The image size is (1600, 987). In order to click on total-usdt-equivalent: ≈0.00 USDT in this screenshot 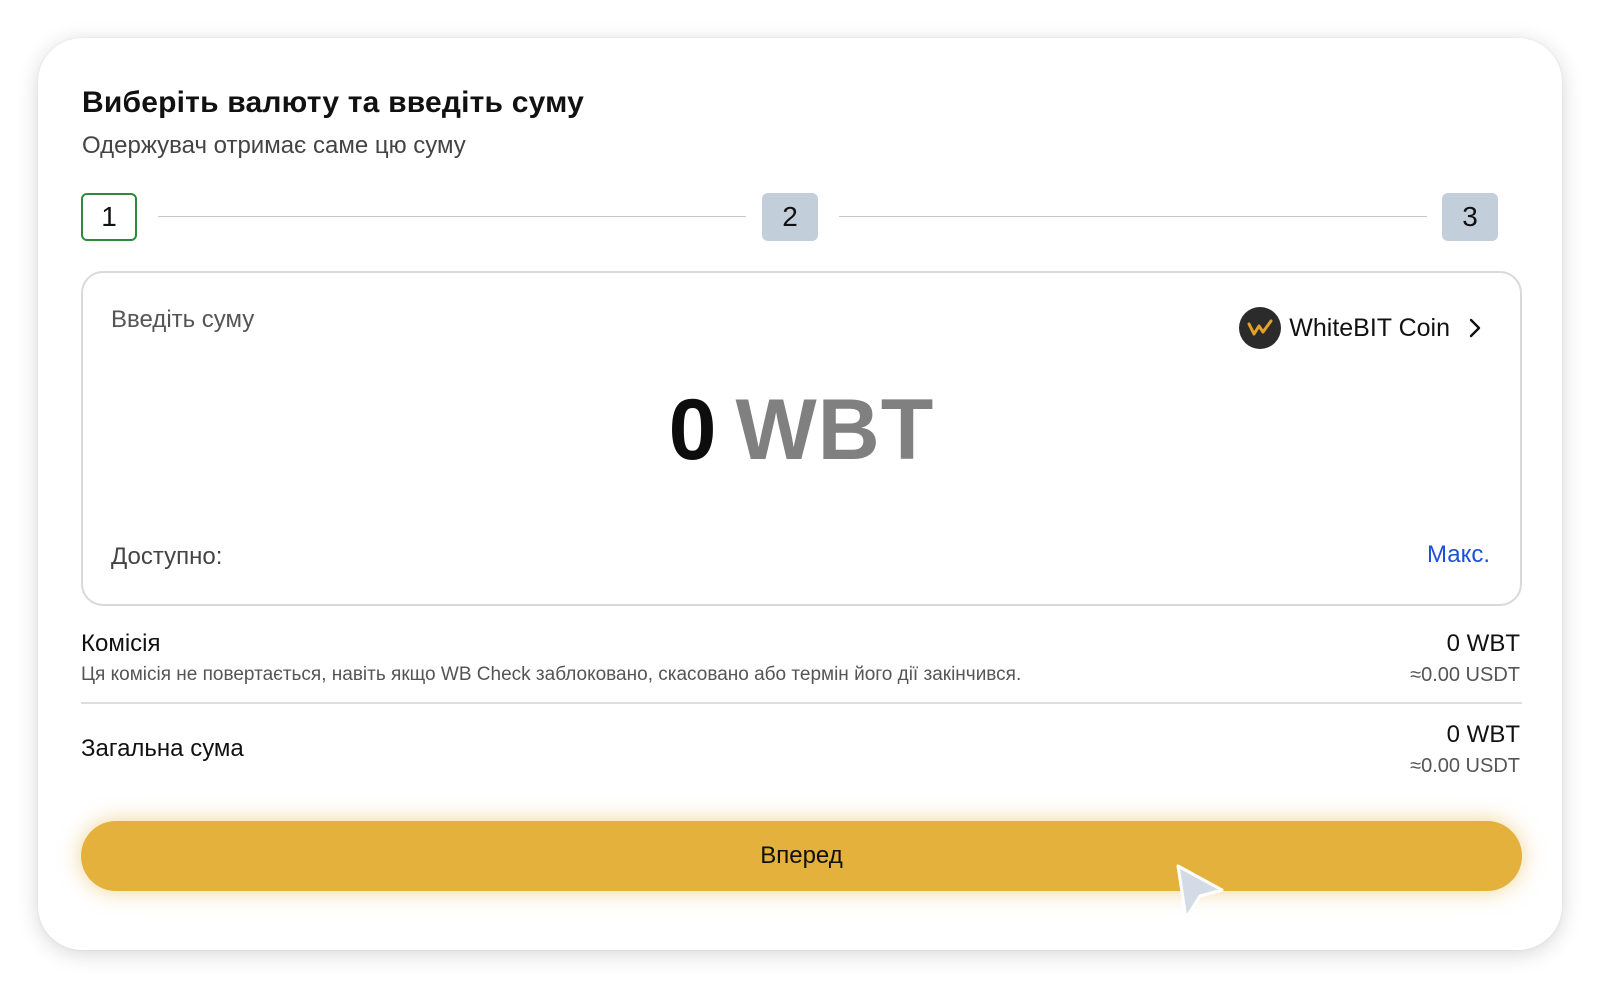, I will do `click(1465, 766)`.